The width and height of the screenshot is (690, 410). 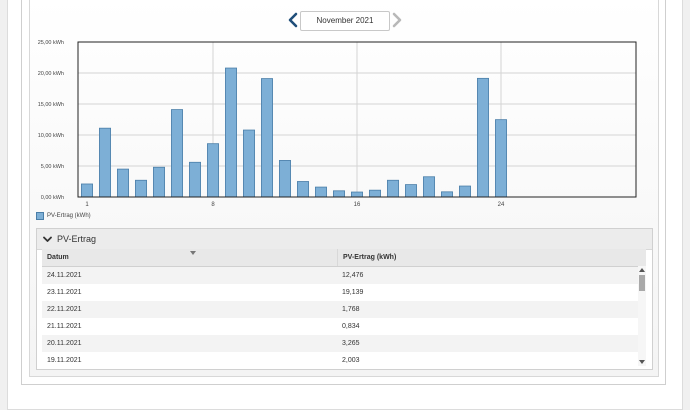 I want to click on legend-label: PV-Ertrag (kWh), so click(x=69, y=216).